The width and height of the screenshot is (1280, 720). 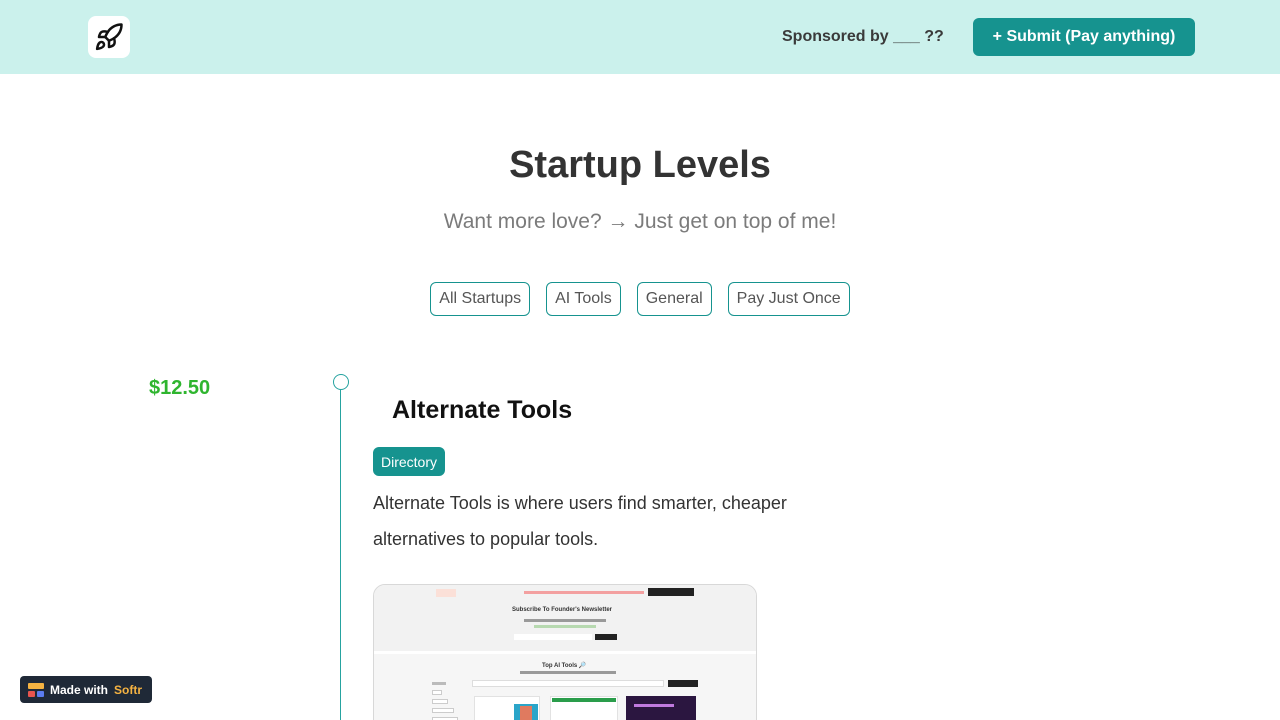 I want to click on filter-ai-tools: AI Tools, so click(x=583, y=299).